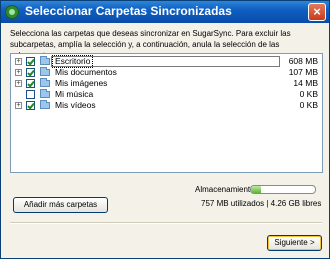 Image resolution: width=330 pixels, height=259 pixels. What do you see at coordinates (303, 72) in the screenshot?
I see `folder-size: 107 MB` at bounding box center [303, 72].